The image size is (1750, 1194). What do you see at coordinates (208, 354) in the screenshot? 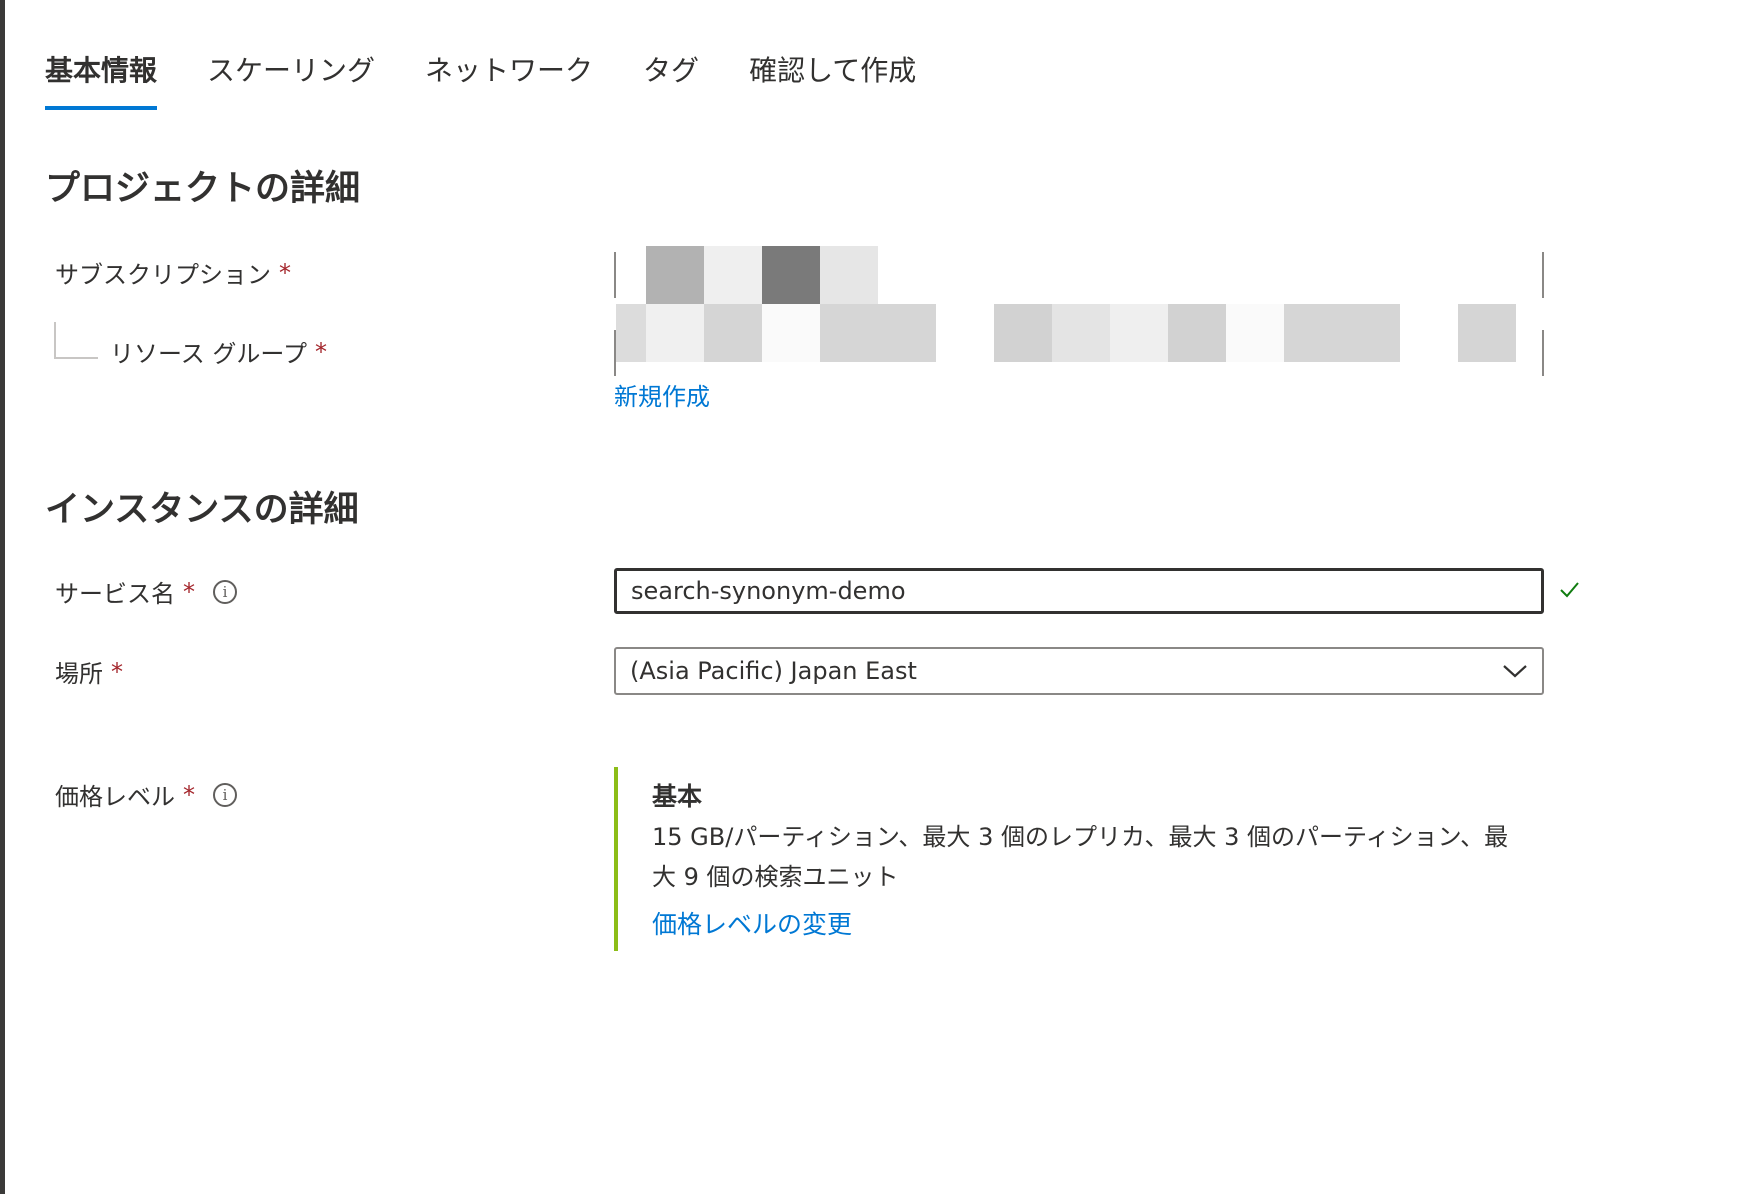
I see `resource-group-label-text: リソース グループ` at bounding box center [208, 354].